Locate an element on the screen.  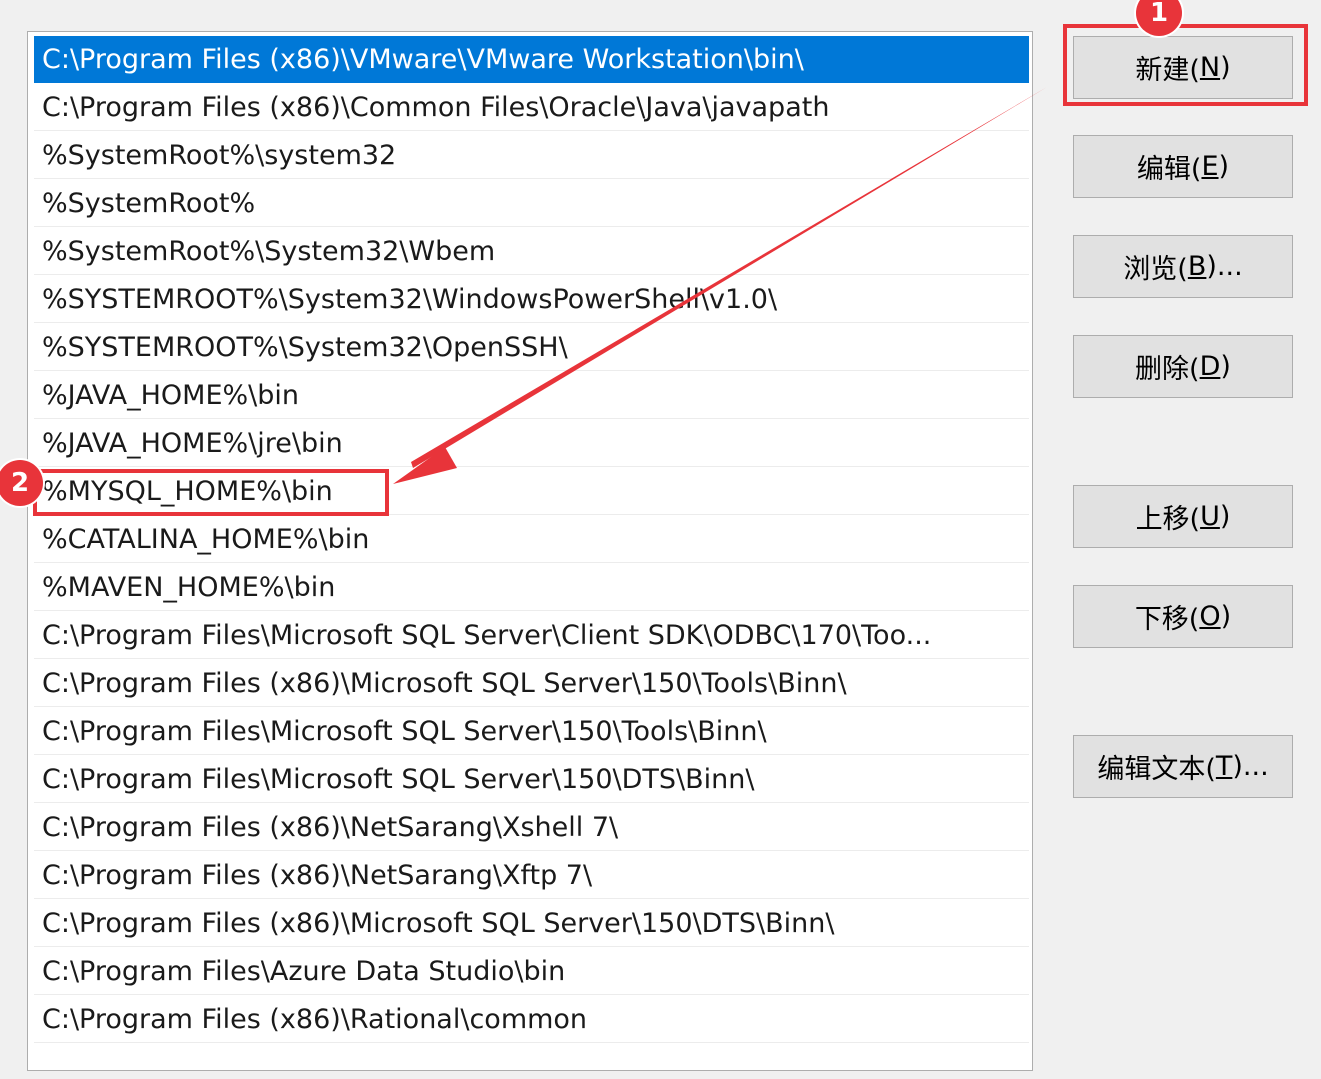
path-list-item: C:\Program Files\Azure Data Studio\bin is located at coordinates (531, 971).